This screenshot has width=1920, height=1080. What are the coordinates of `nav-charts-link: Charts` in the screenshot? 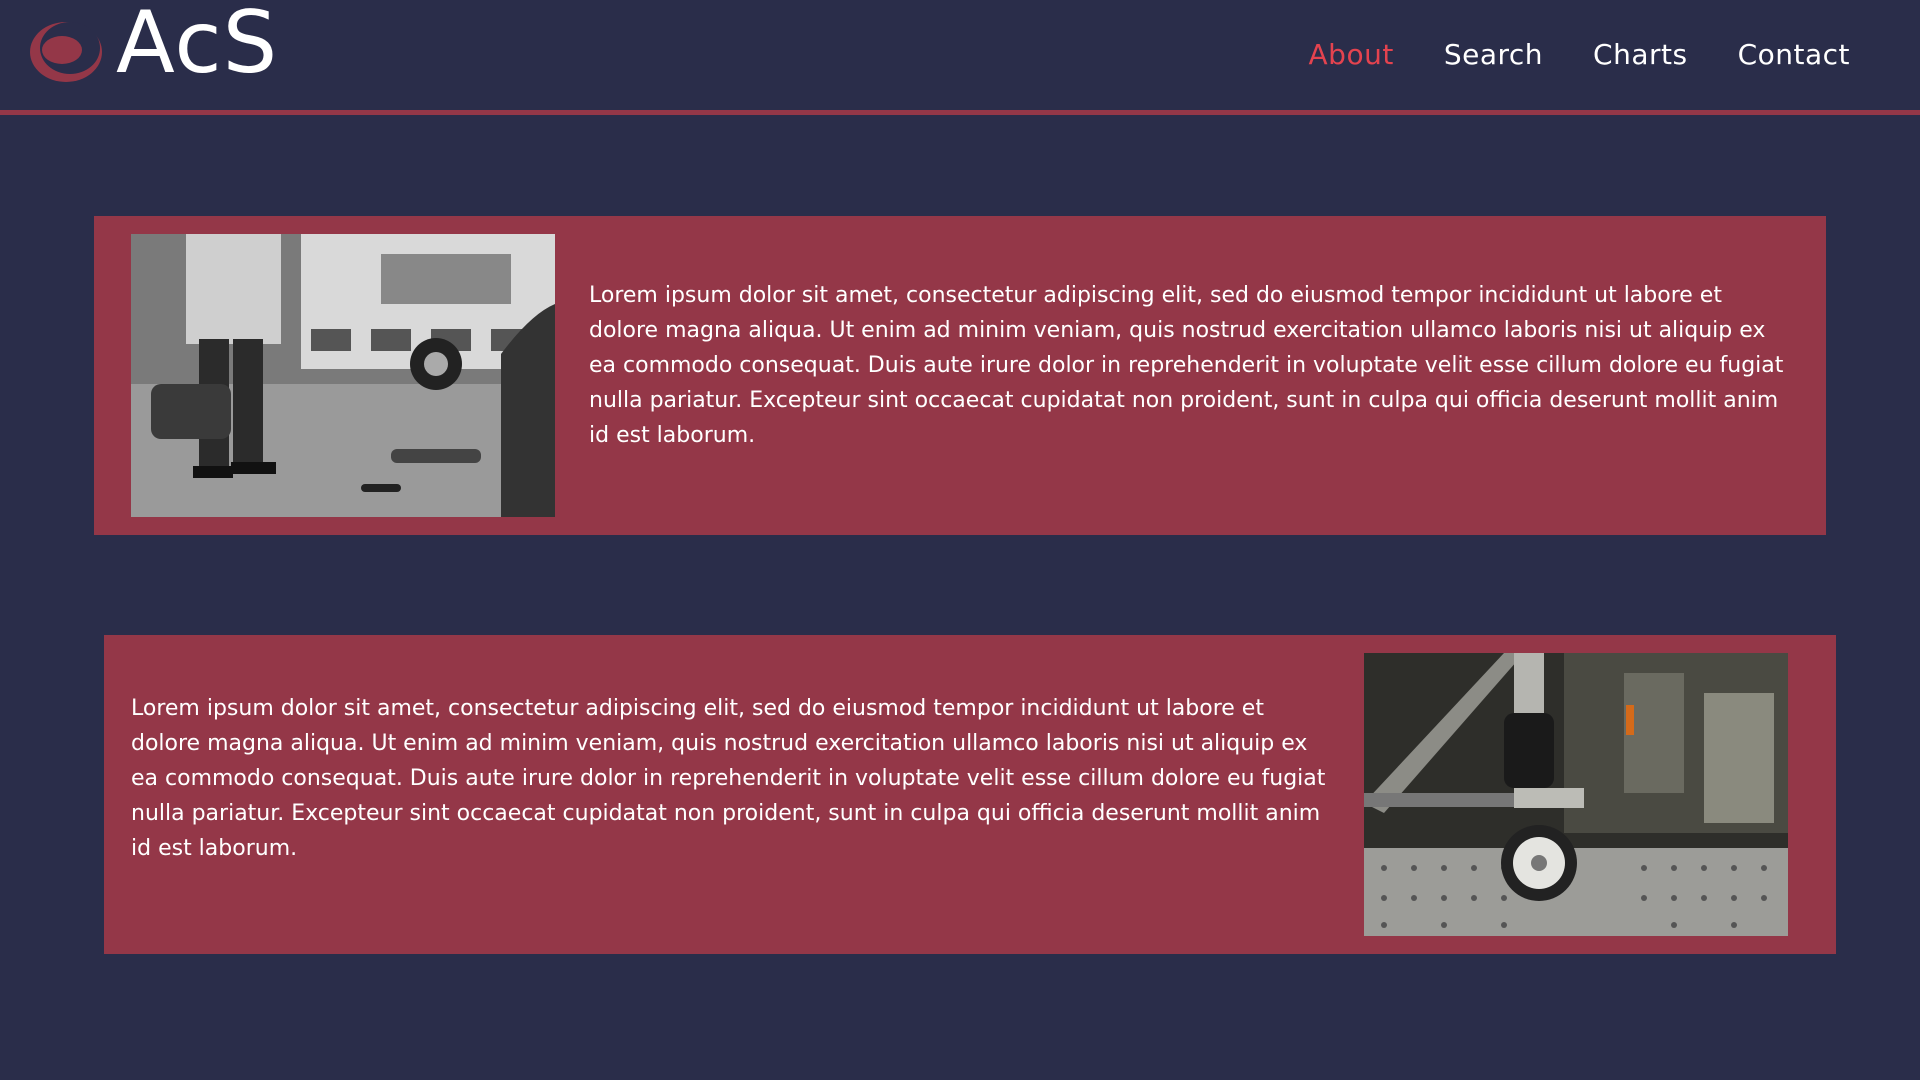 It's located at (1640, 54).